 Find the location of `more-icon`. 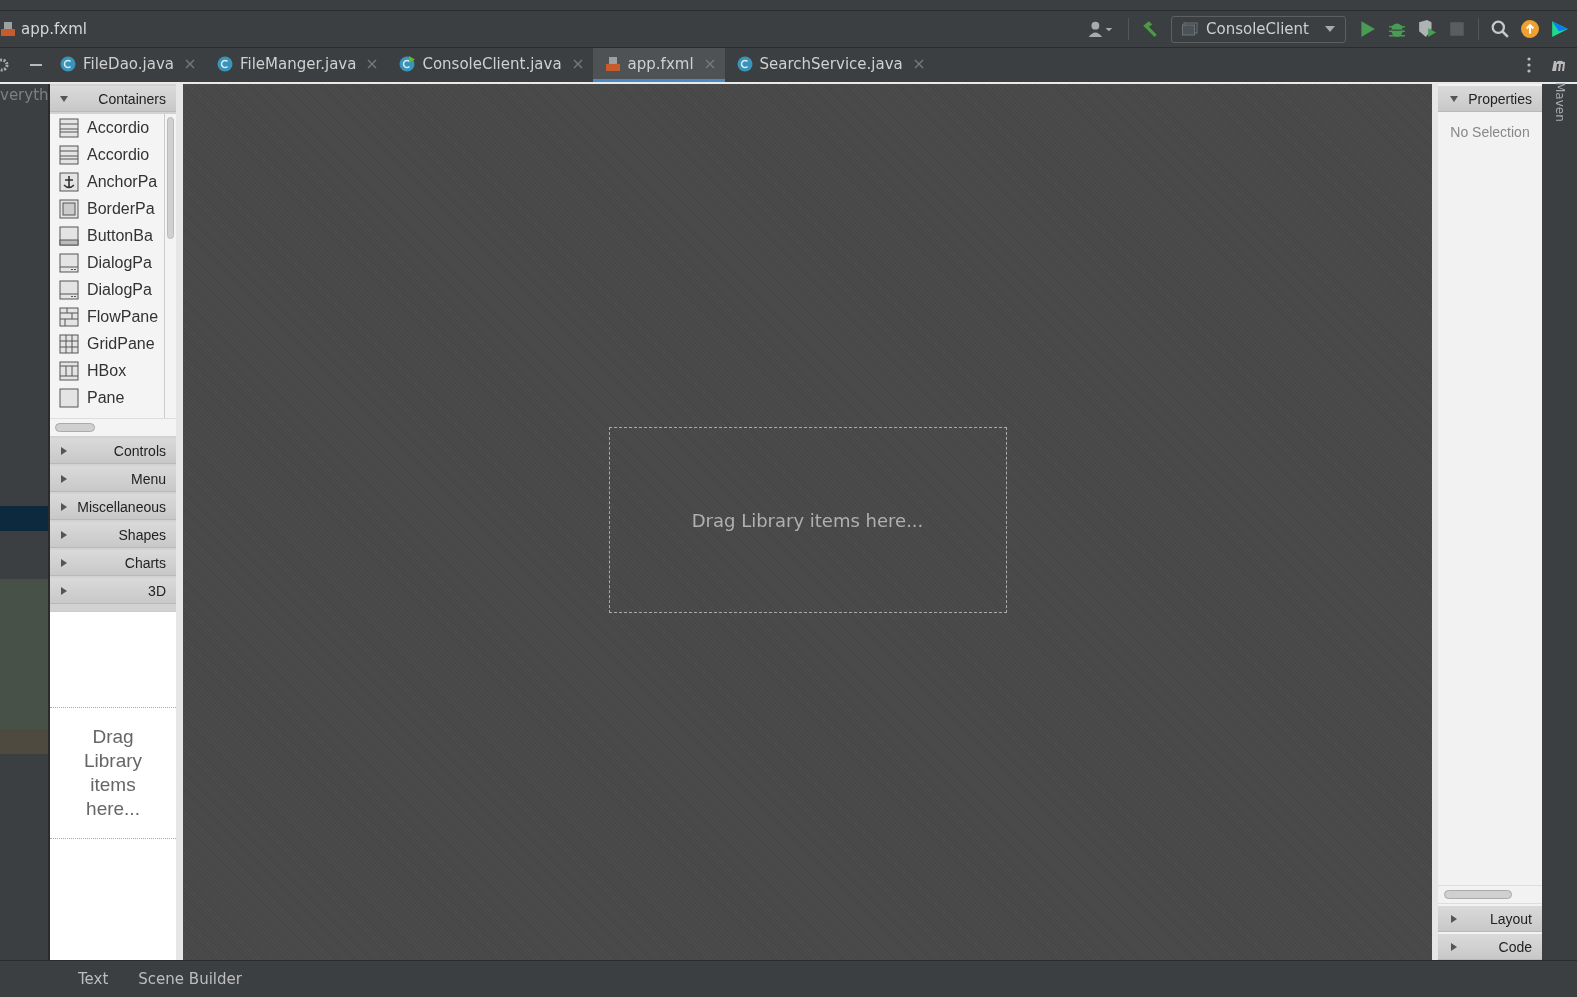

more-icon is located at coordinates (1529, 65).